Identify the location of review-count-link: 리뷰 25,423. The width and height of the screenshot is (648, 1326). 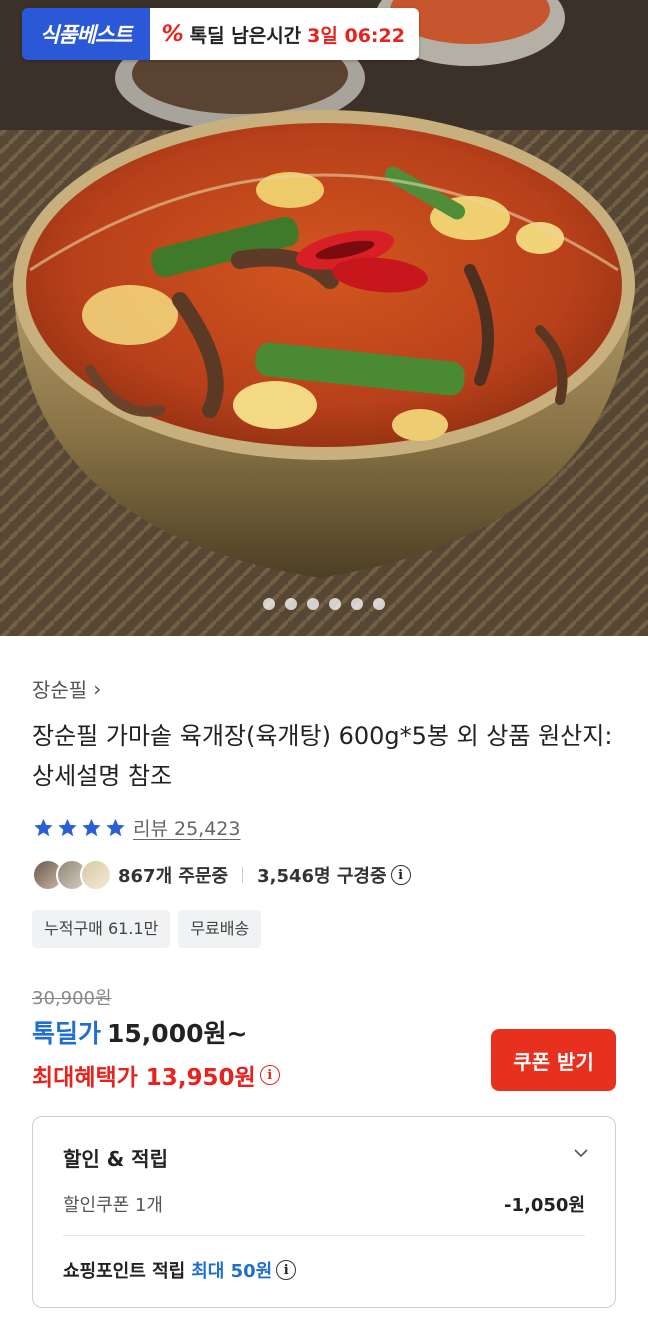
(186, 827).